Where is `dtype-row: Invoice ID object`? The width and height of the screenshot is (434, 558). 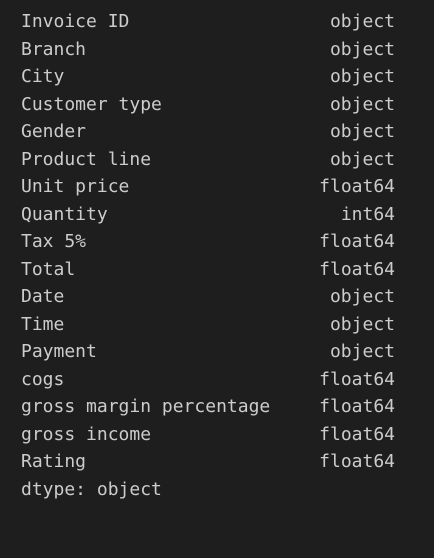 dtype-row: Invoice ID object is located at coordinates (208, 22).